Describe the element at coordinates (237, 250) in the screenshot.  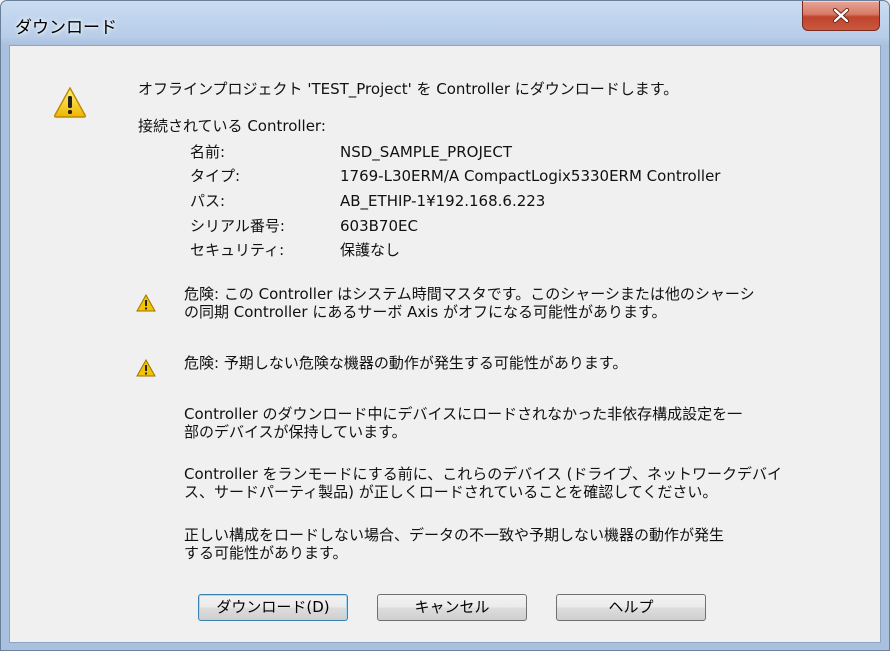
I see `detail-label-security: セキュリティ:` at that location.